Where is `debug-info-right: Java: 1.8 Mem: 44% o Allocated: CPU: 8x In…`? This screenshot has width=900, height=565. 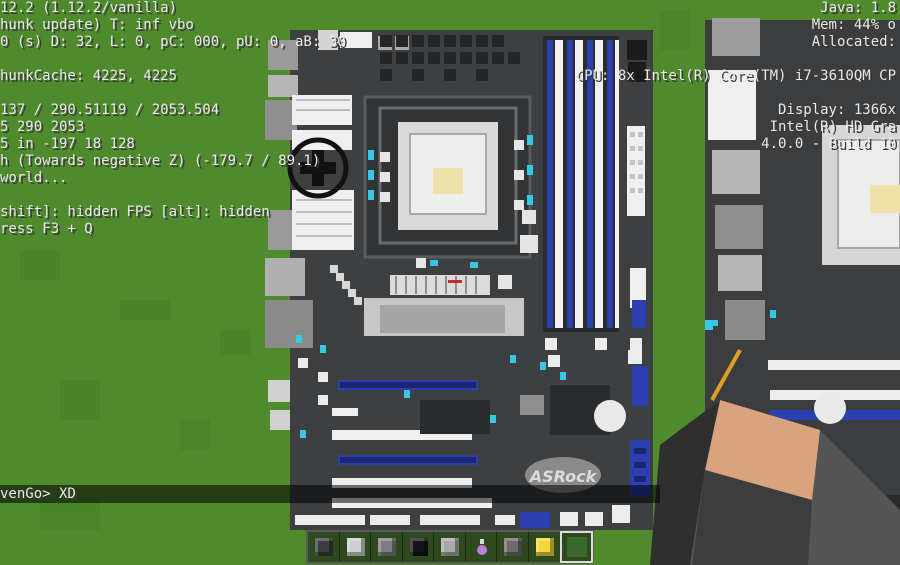
debug-info-right: Java: 1.8 Mem: 44% o Allocated: CPU: 8x In… is located at coordinates (736, 76).